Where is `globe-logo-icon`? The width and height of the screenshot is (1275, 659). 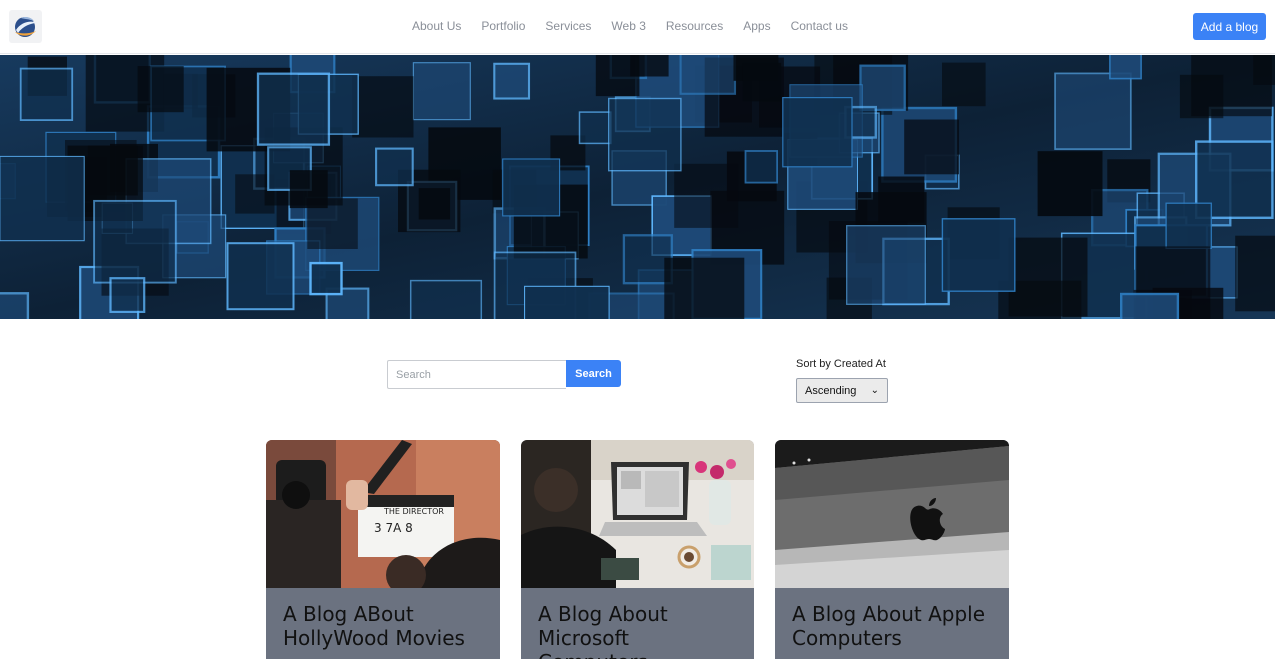 globe-logo-icon is located at coordinates (25, 26).